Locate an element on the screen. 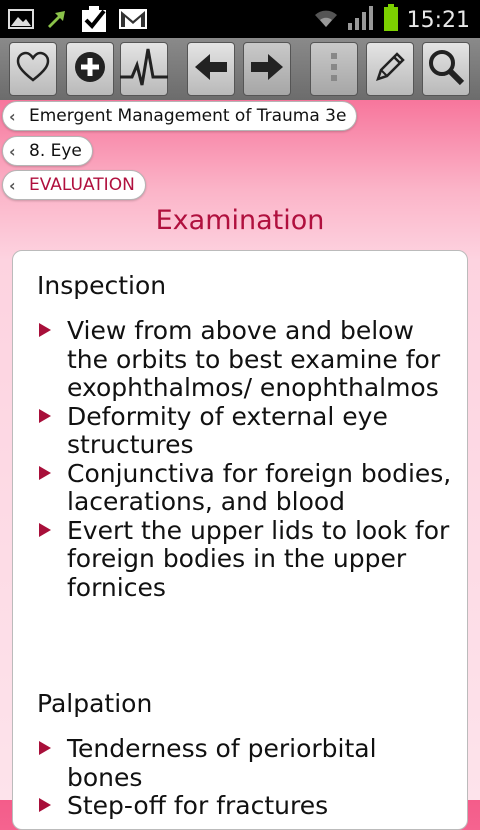 The image size is (480, 830). magnifier-icon is located at coordinates (446, 69).